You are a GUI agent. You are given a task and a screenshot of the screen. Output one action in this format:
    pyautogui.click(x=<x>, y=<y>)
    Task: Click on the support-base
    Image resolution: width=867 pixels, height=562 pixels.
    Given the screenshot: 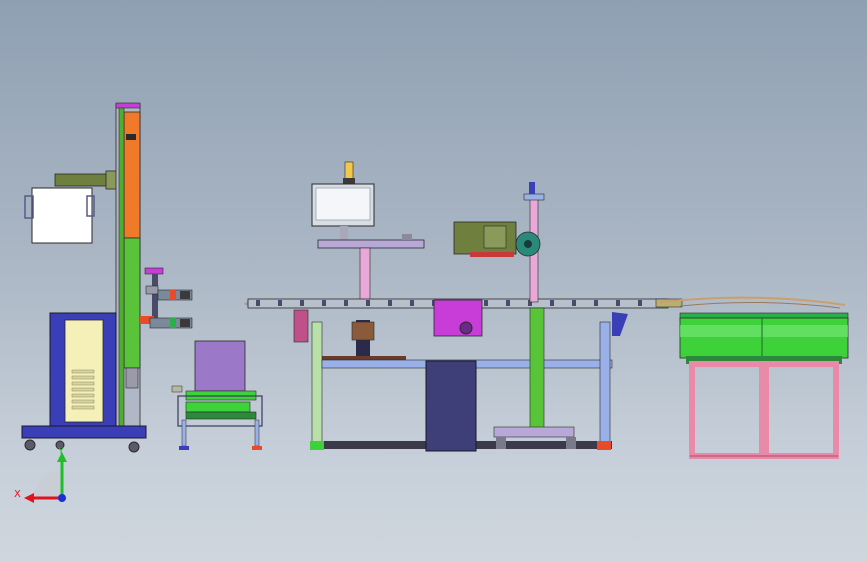 What is the action you would take?
    pyautogui.click(x=534, y=432)
    